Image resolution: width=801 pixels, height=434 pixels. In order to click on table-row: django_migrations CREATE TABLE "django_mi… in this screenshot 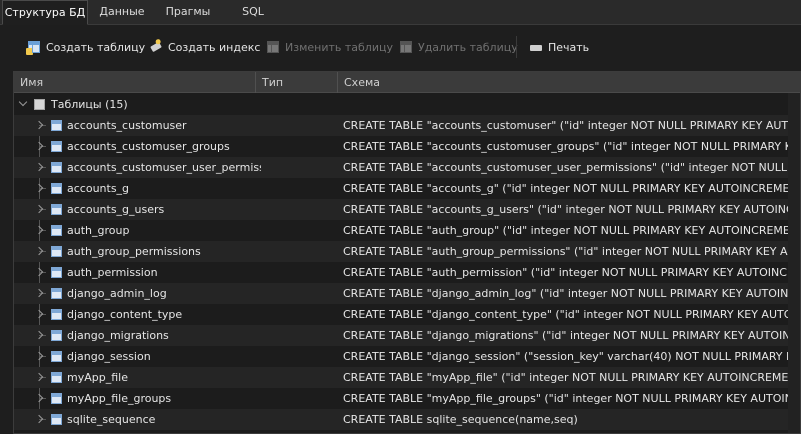, I will do `click(407, 335)`.